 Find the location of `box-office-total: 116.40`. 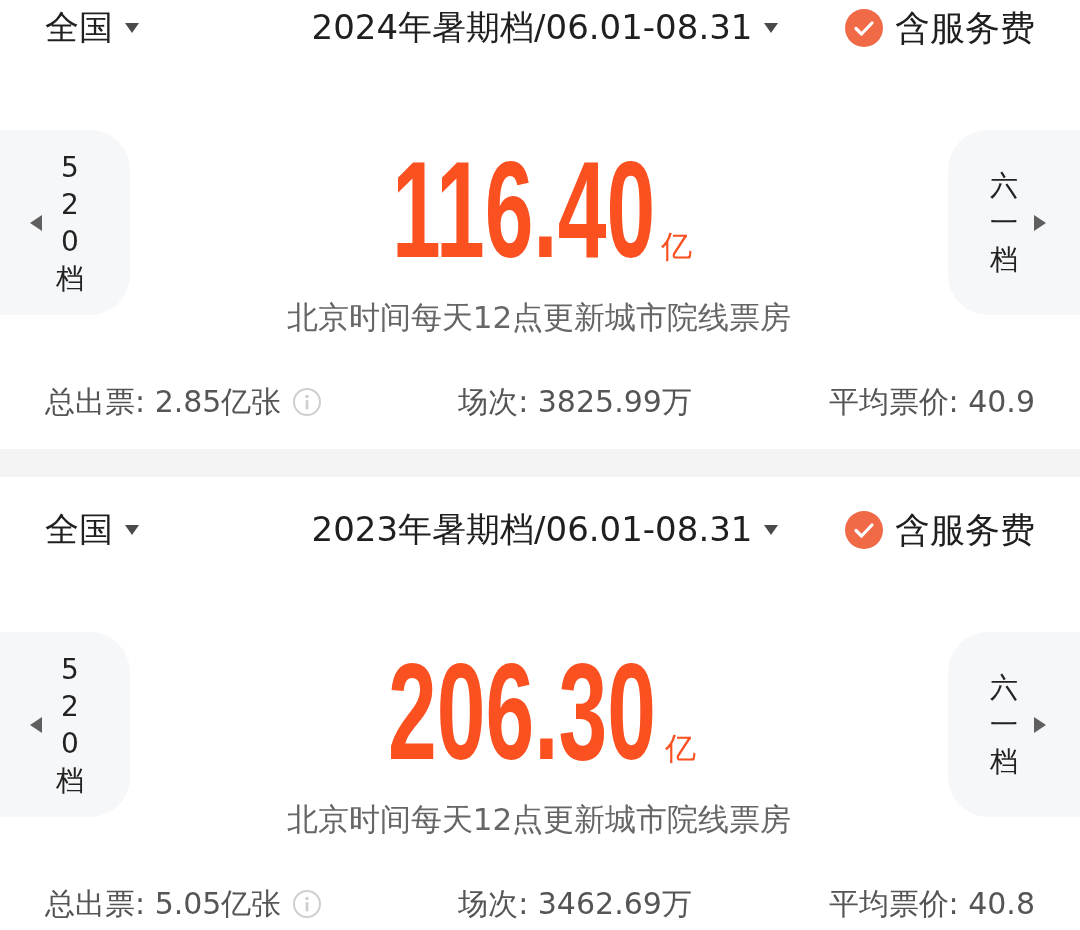

box-office-total: 116.40 is located at coordinates (523, 209).